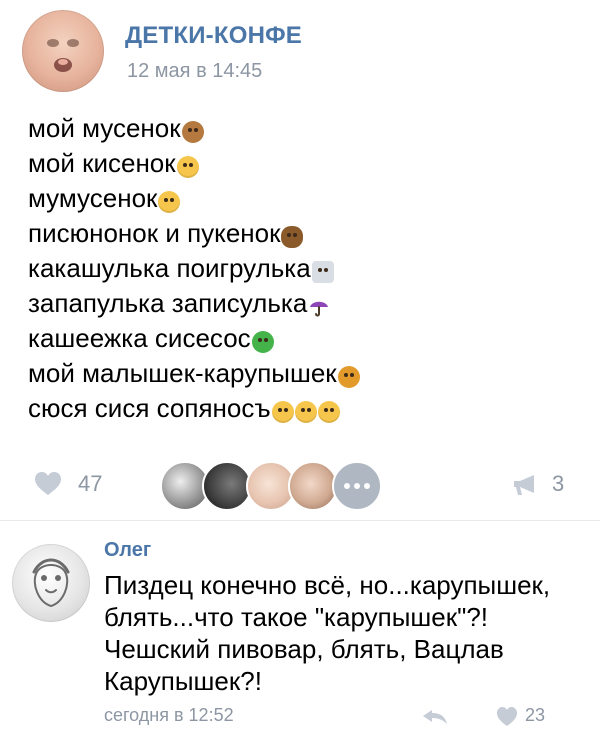 The image size is (600, 739). I want to click on post-line-text: кашеежка сисесос, so click(139, 337).